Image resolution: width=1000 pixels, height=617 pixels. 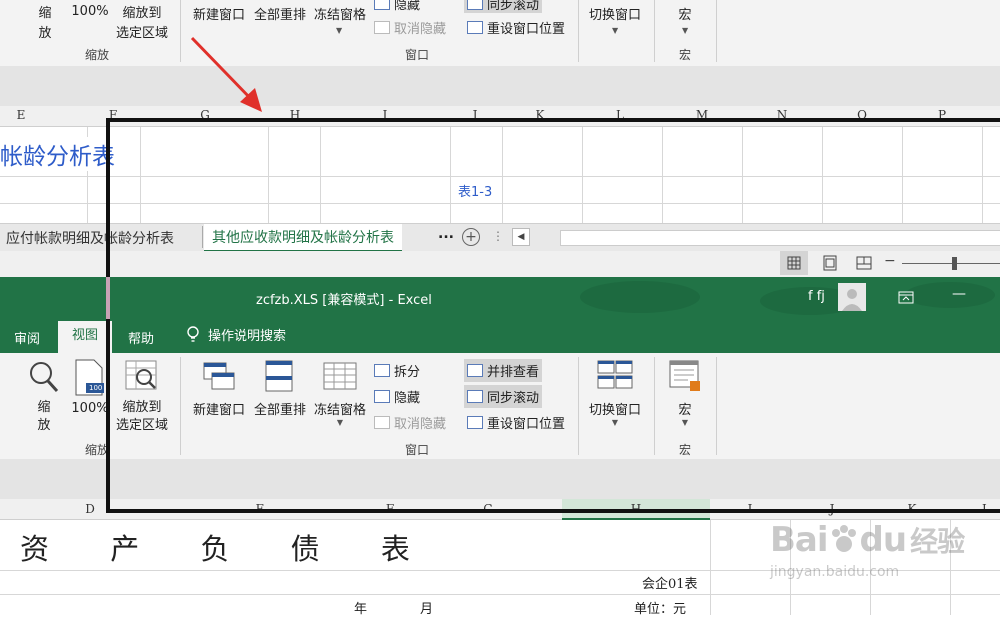 I want to click on page-layout-view-button, so click(x=830, y=263).